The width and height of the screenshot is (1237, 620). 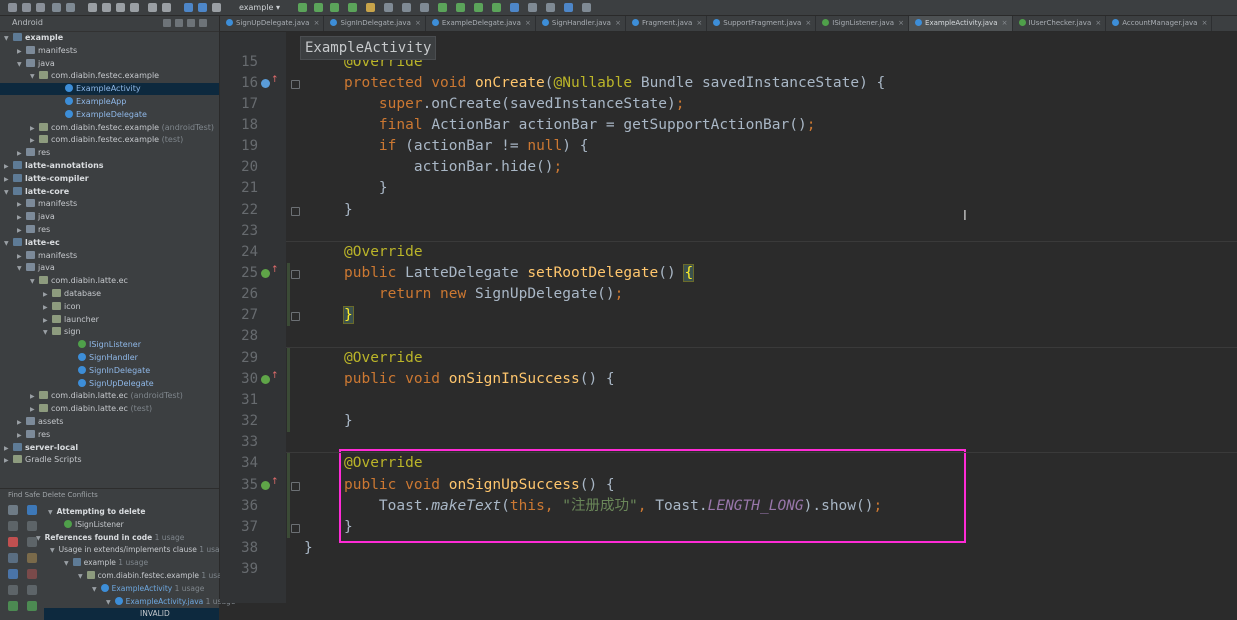 What do you see at coordinates (91, 140) in the screenshot?
I see `tree-item: ▶ com.diabin.festec.example (test)` at bounding box center [91, 140].